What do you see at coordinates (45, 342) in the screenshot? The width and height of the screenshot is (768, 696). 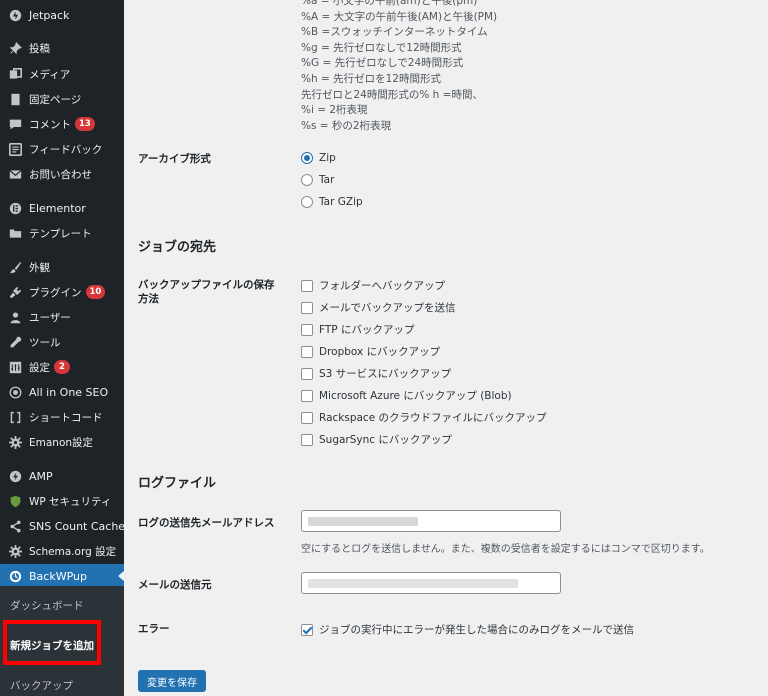 I see `sidebar-item-label: ツール` at bounding box center [45, 342].